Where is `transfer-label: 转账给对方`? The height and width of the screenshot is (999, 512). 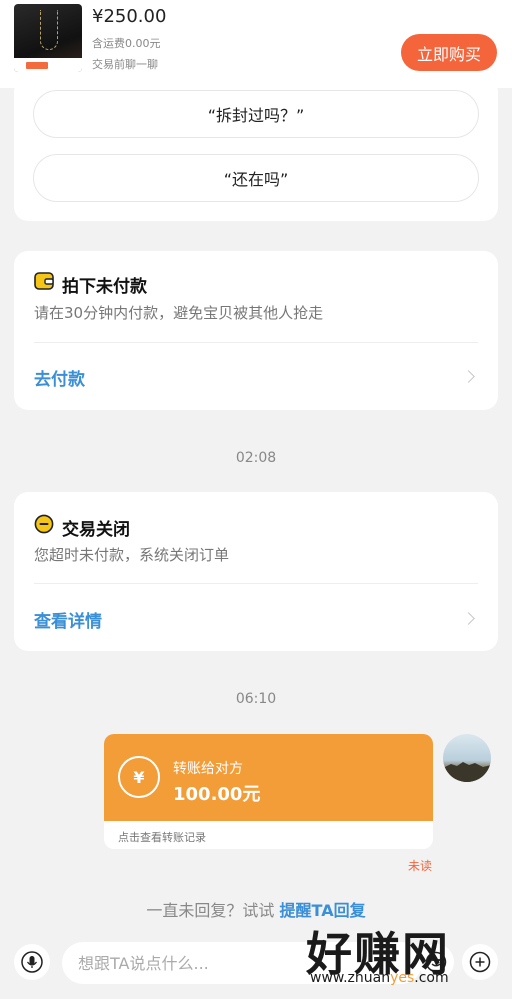 transfer-label: 转账给对方 is located at coordinates (208, 769).